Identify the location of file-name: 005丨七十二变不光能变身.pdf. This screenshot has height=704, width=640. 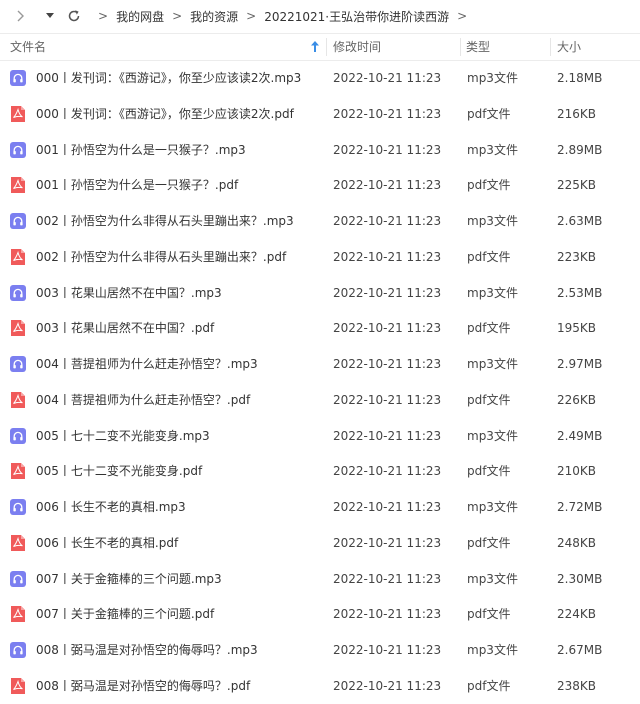
(119, 471).